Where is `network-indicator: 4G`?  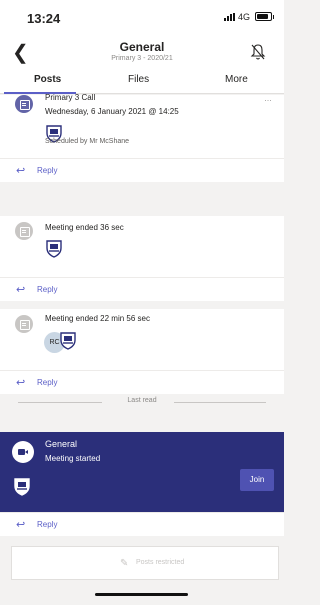
network-indicator: 4G is located at coordinates (236, 17).